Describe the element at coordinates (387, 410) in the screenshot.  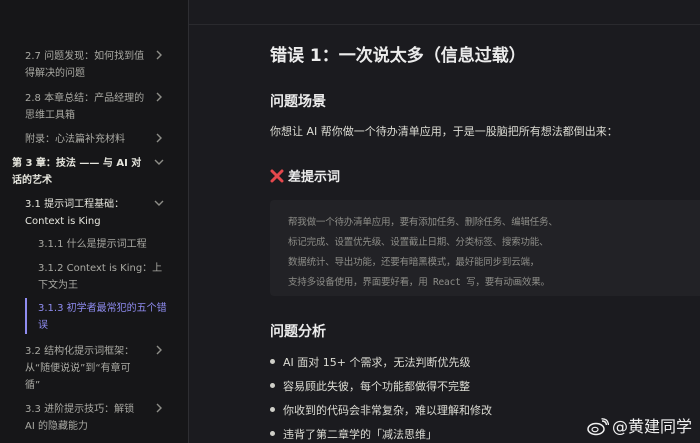
I see `list-item-text: 你收到的代码会非常复杂，难以理解和修改` at that location.